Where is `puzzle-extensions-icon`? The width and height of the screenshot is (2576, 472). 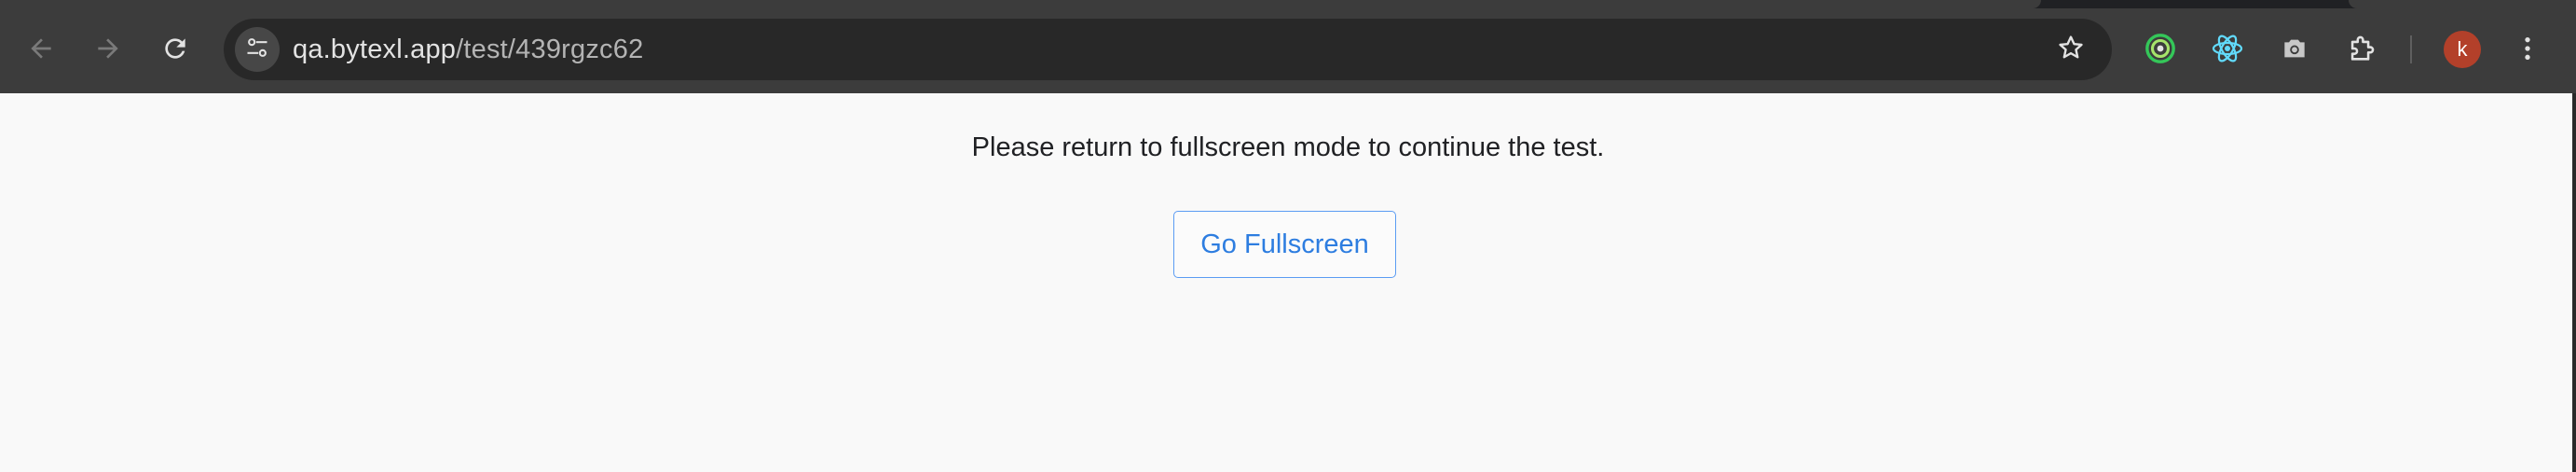 puzzle-extensions-icon is located at coordinates (2361, 51).